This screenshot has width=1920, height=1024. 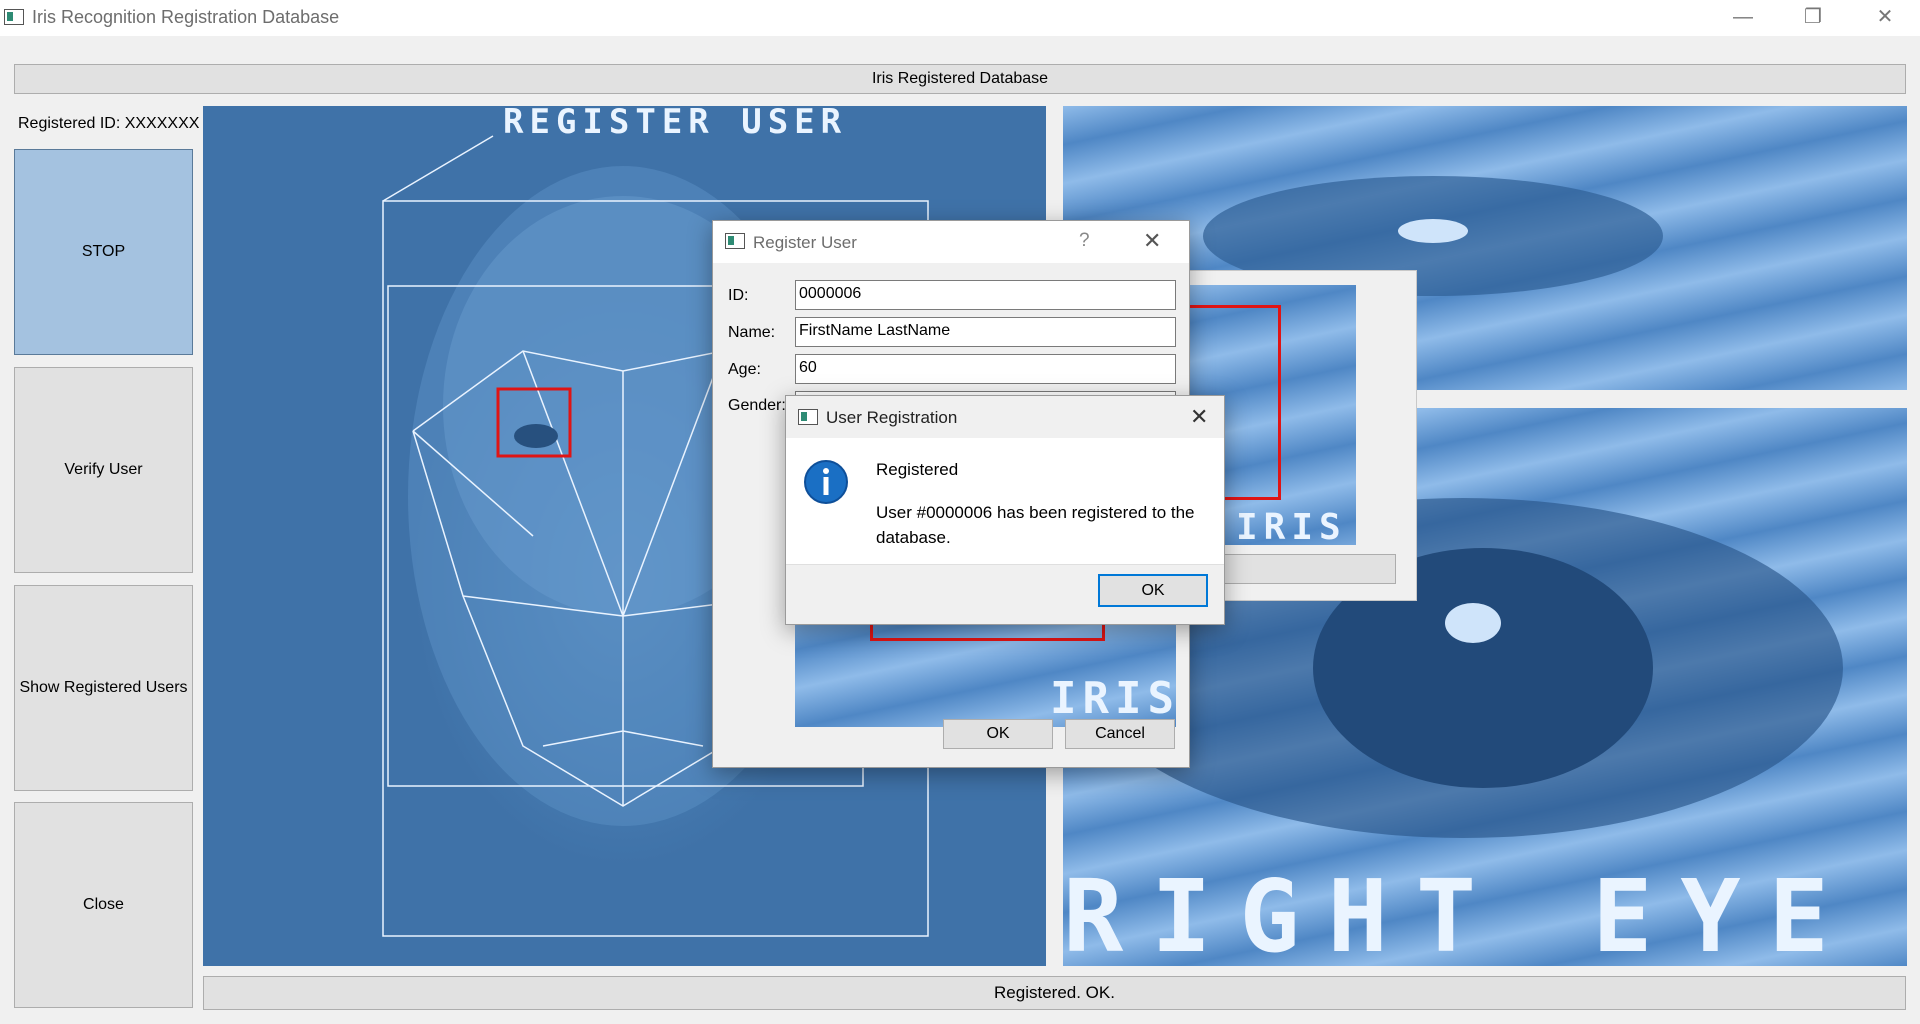 I want to click on iris-preview-image: IRIS, so click(x=985, y=669).